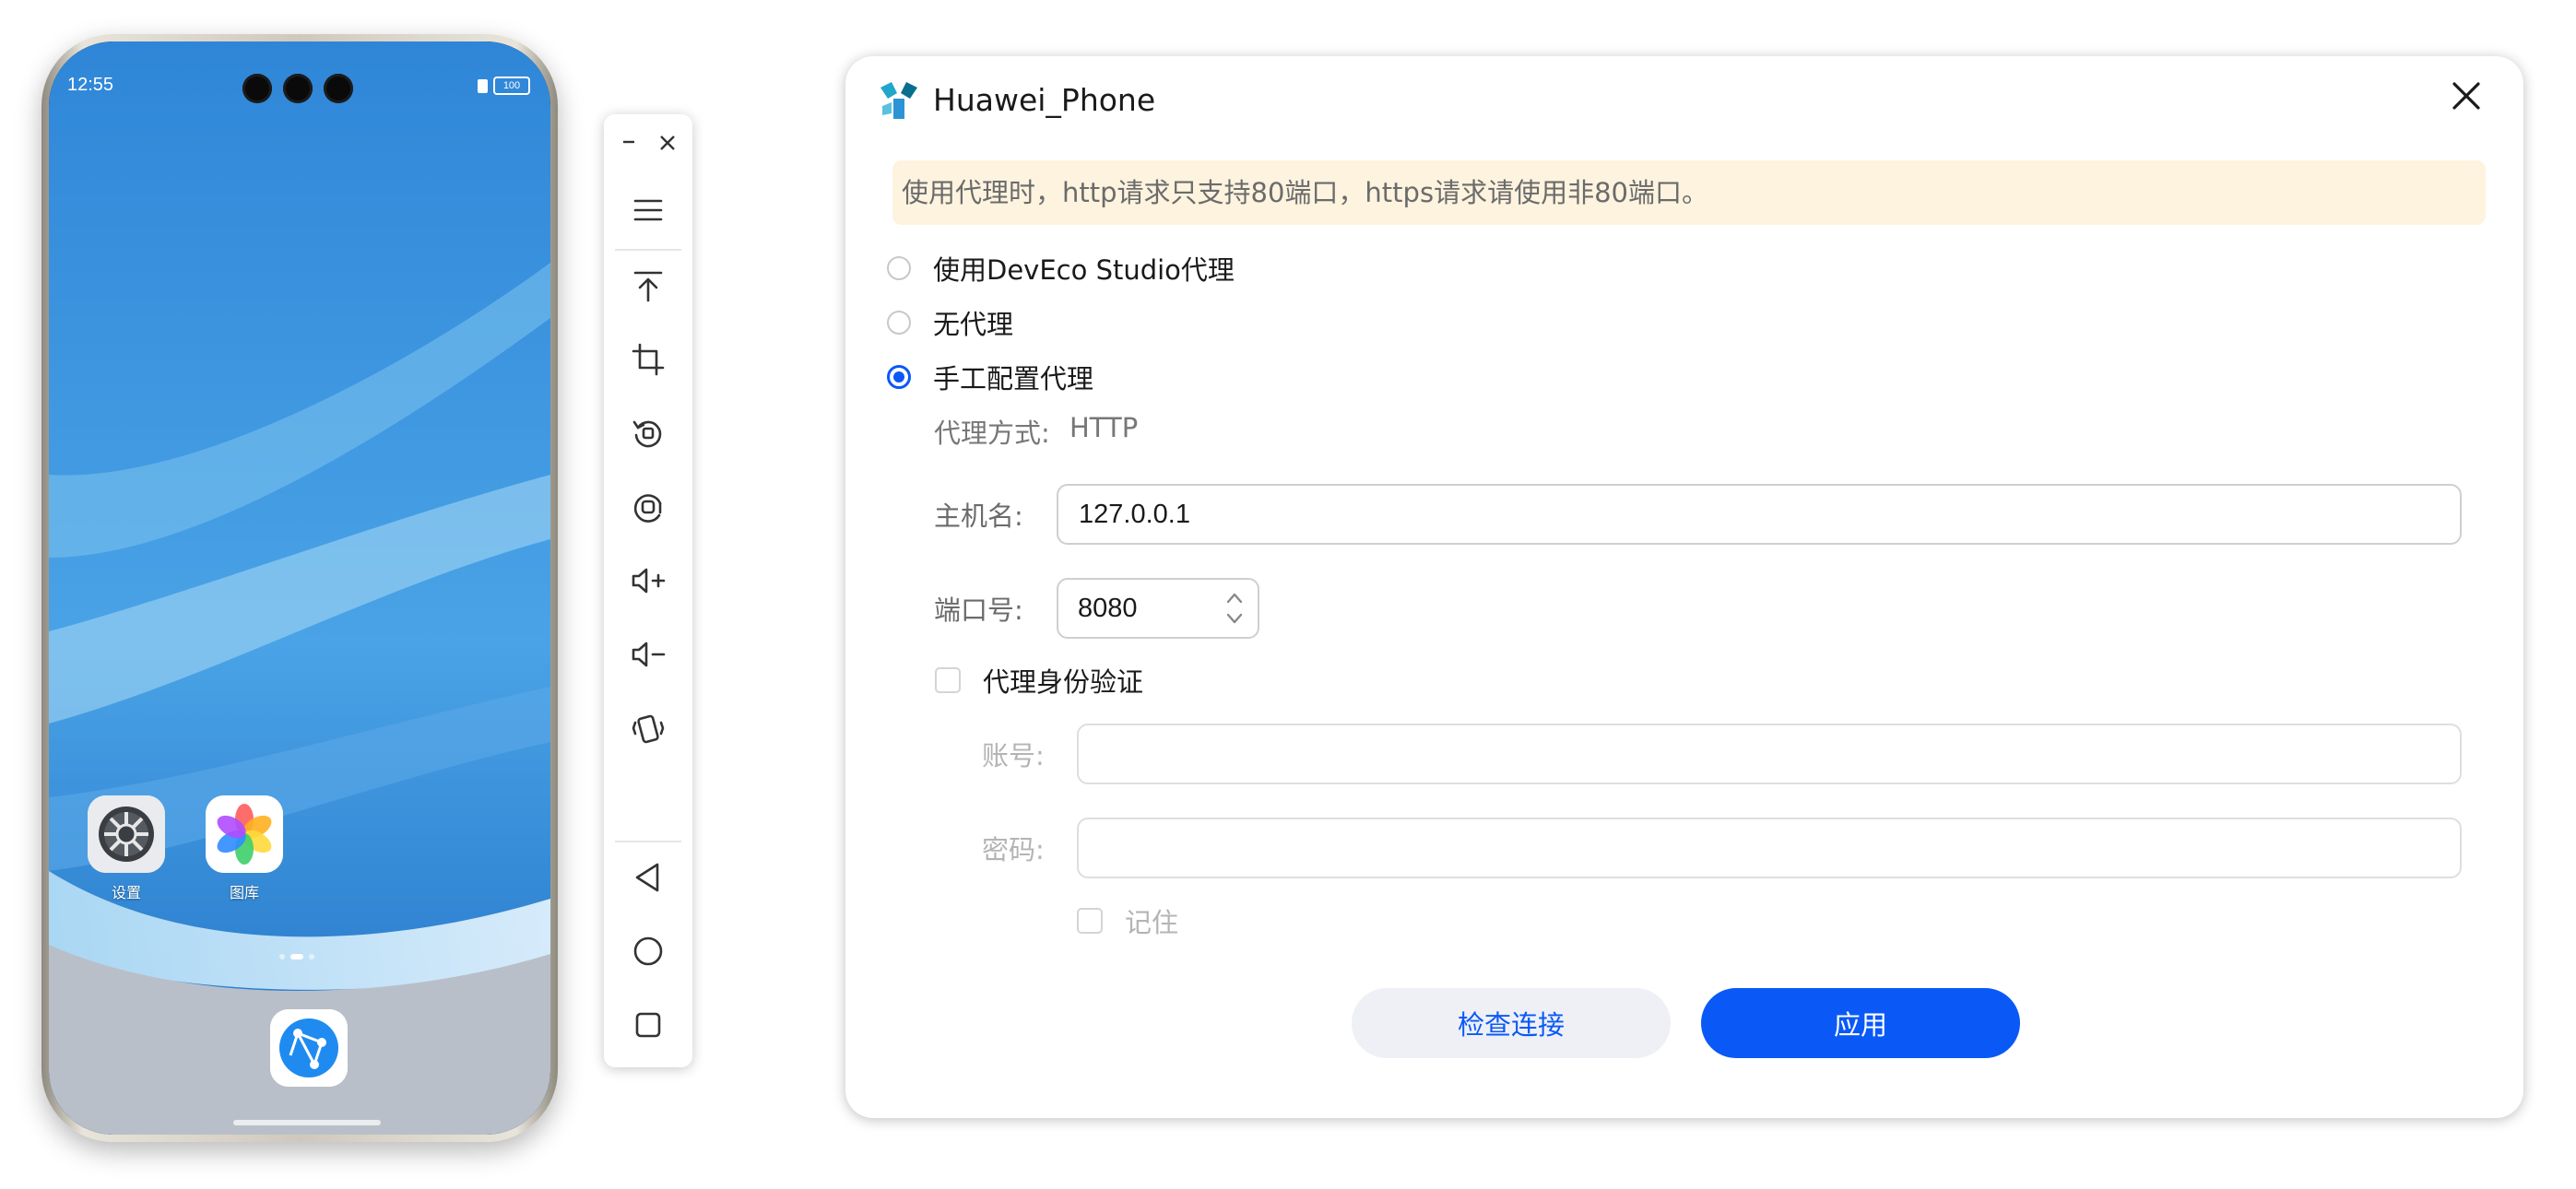  What do you see at coordinates (899, 377) in the screenshot?
I see `radio-button-checked` at bounding box center [899, 377].